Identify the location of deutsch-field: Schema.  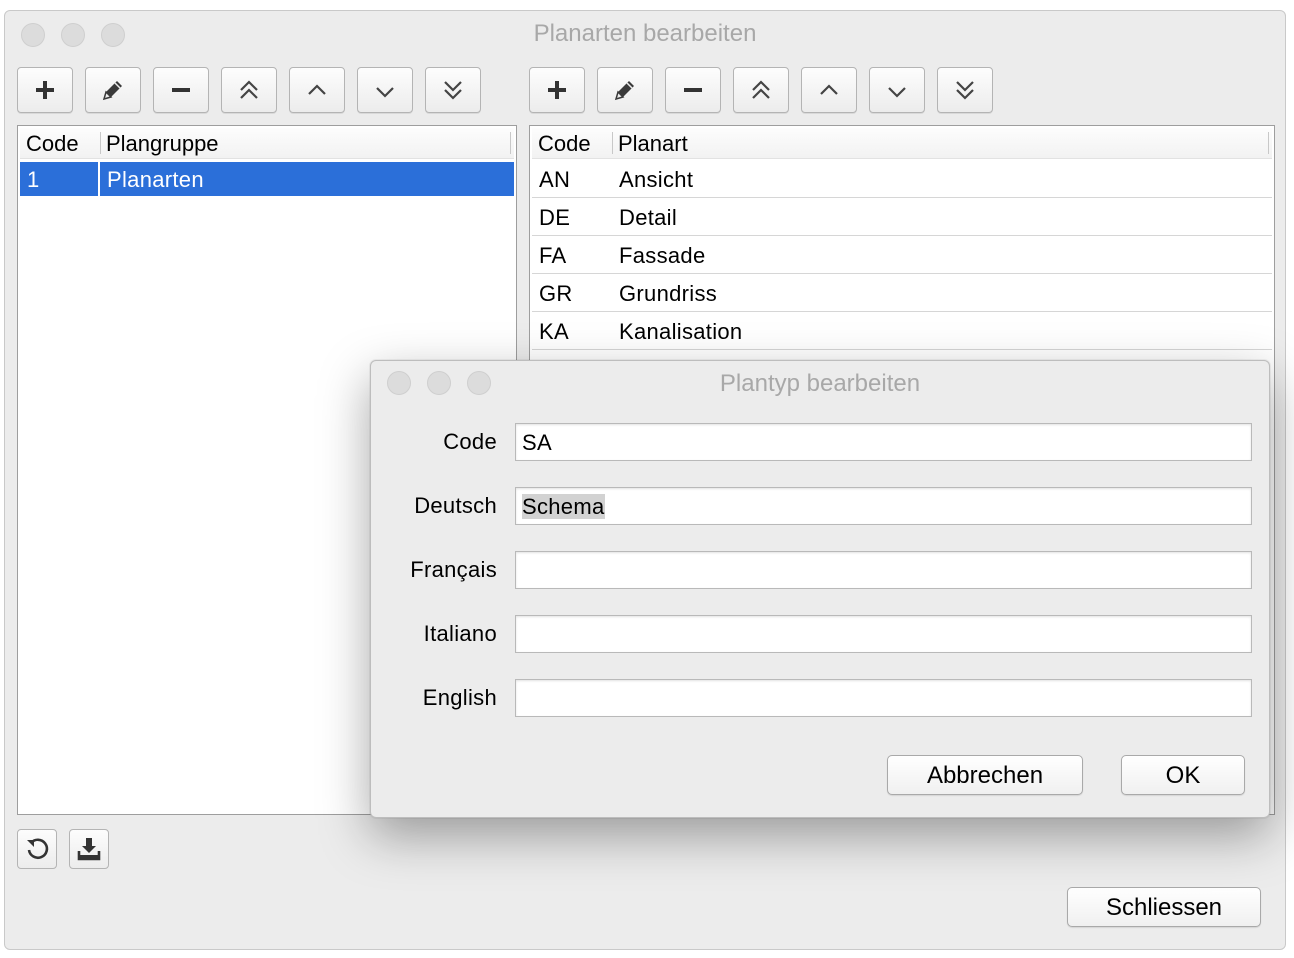
(883, 506).